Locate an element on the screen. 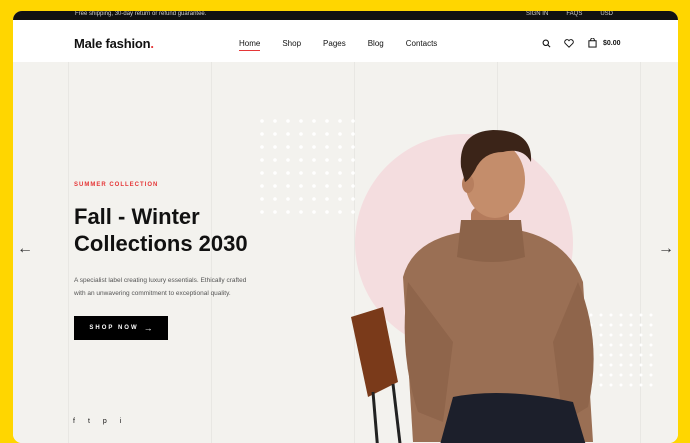  faqs-link: FAQS is located at coordinates (574, 15).